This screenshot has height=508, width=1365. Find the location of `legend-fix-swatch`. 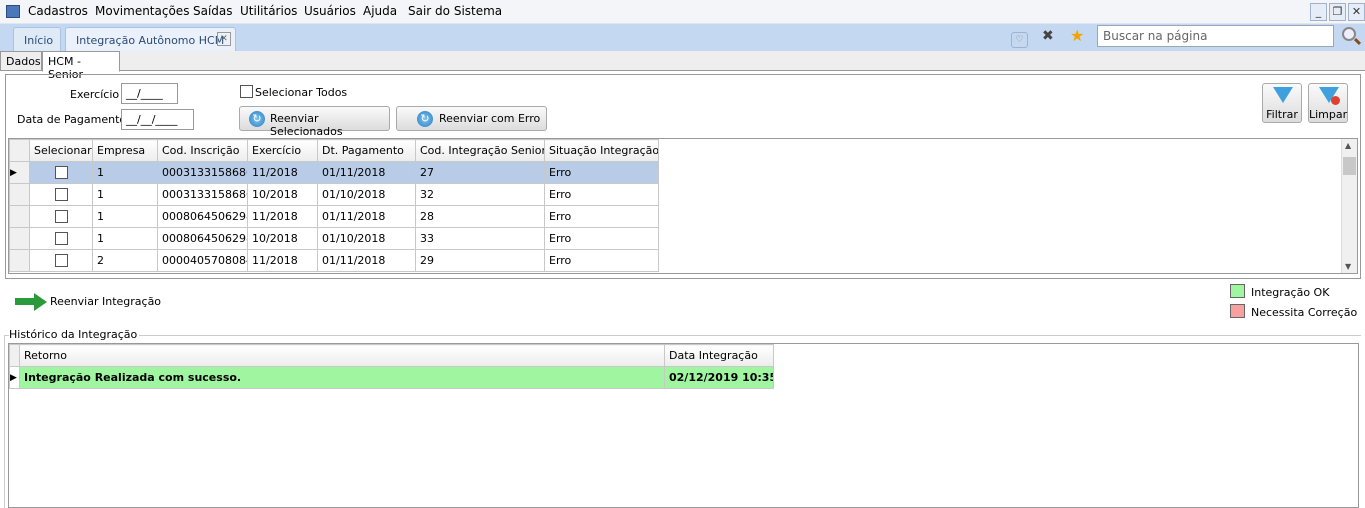

legend-fix-swatch is located at coordinates (1237, 311).